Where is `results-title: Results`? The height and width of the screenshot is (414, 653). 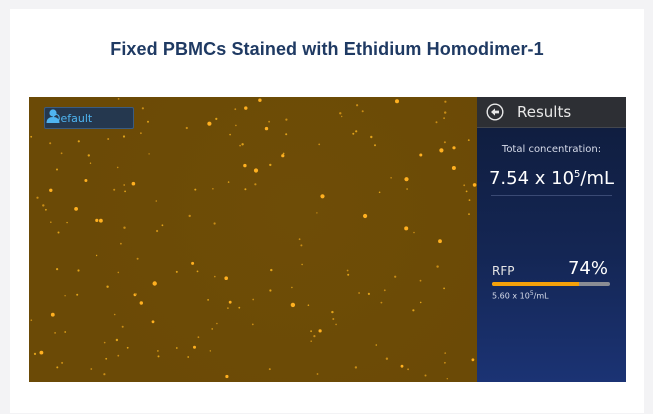 results-title: Results is located at coordinates (544, 112).